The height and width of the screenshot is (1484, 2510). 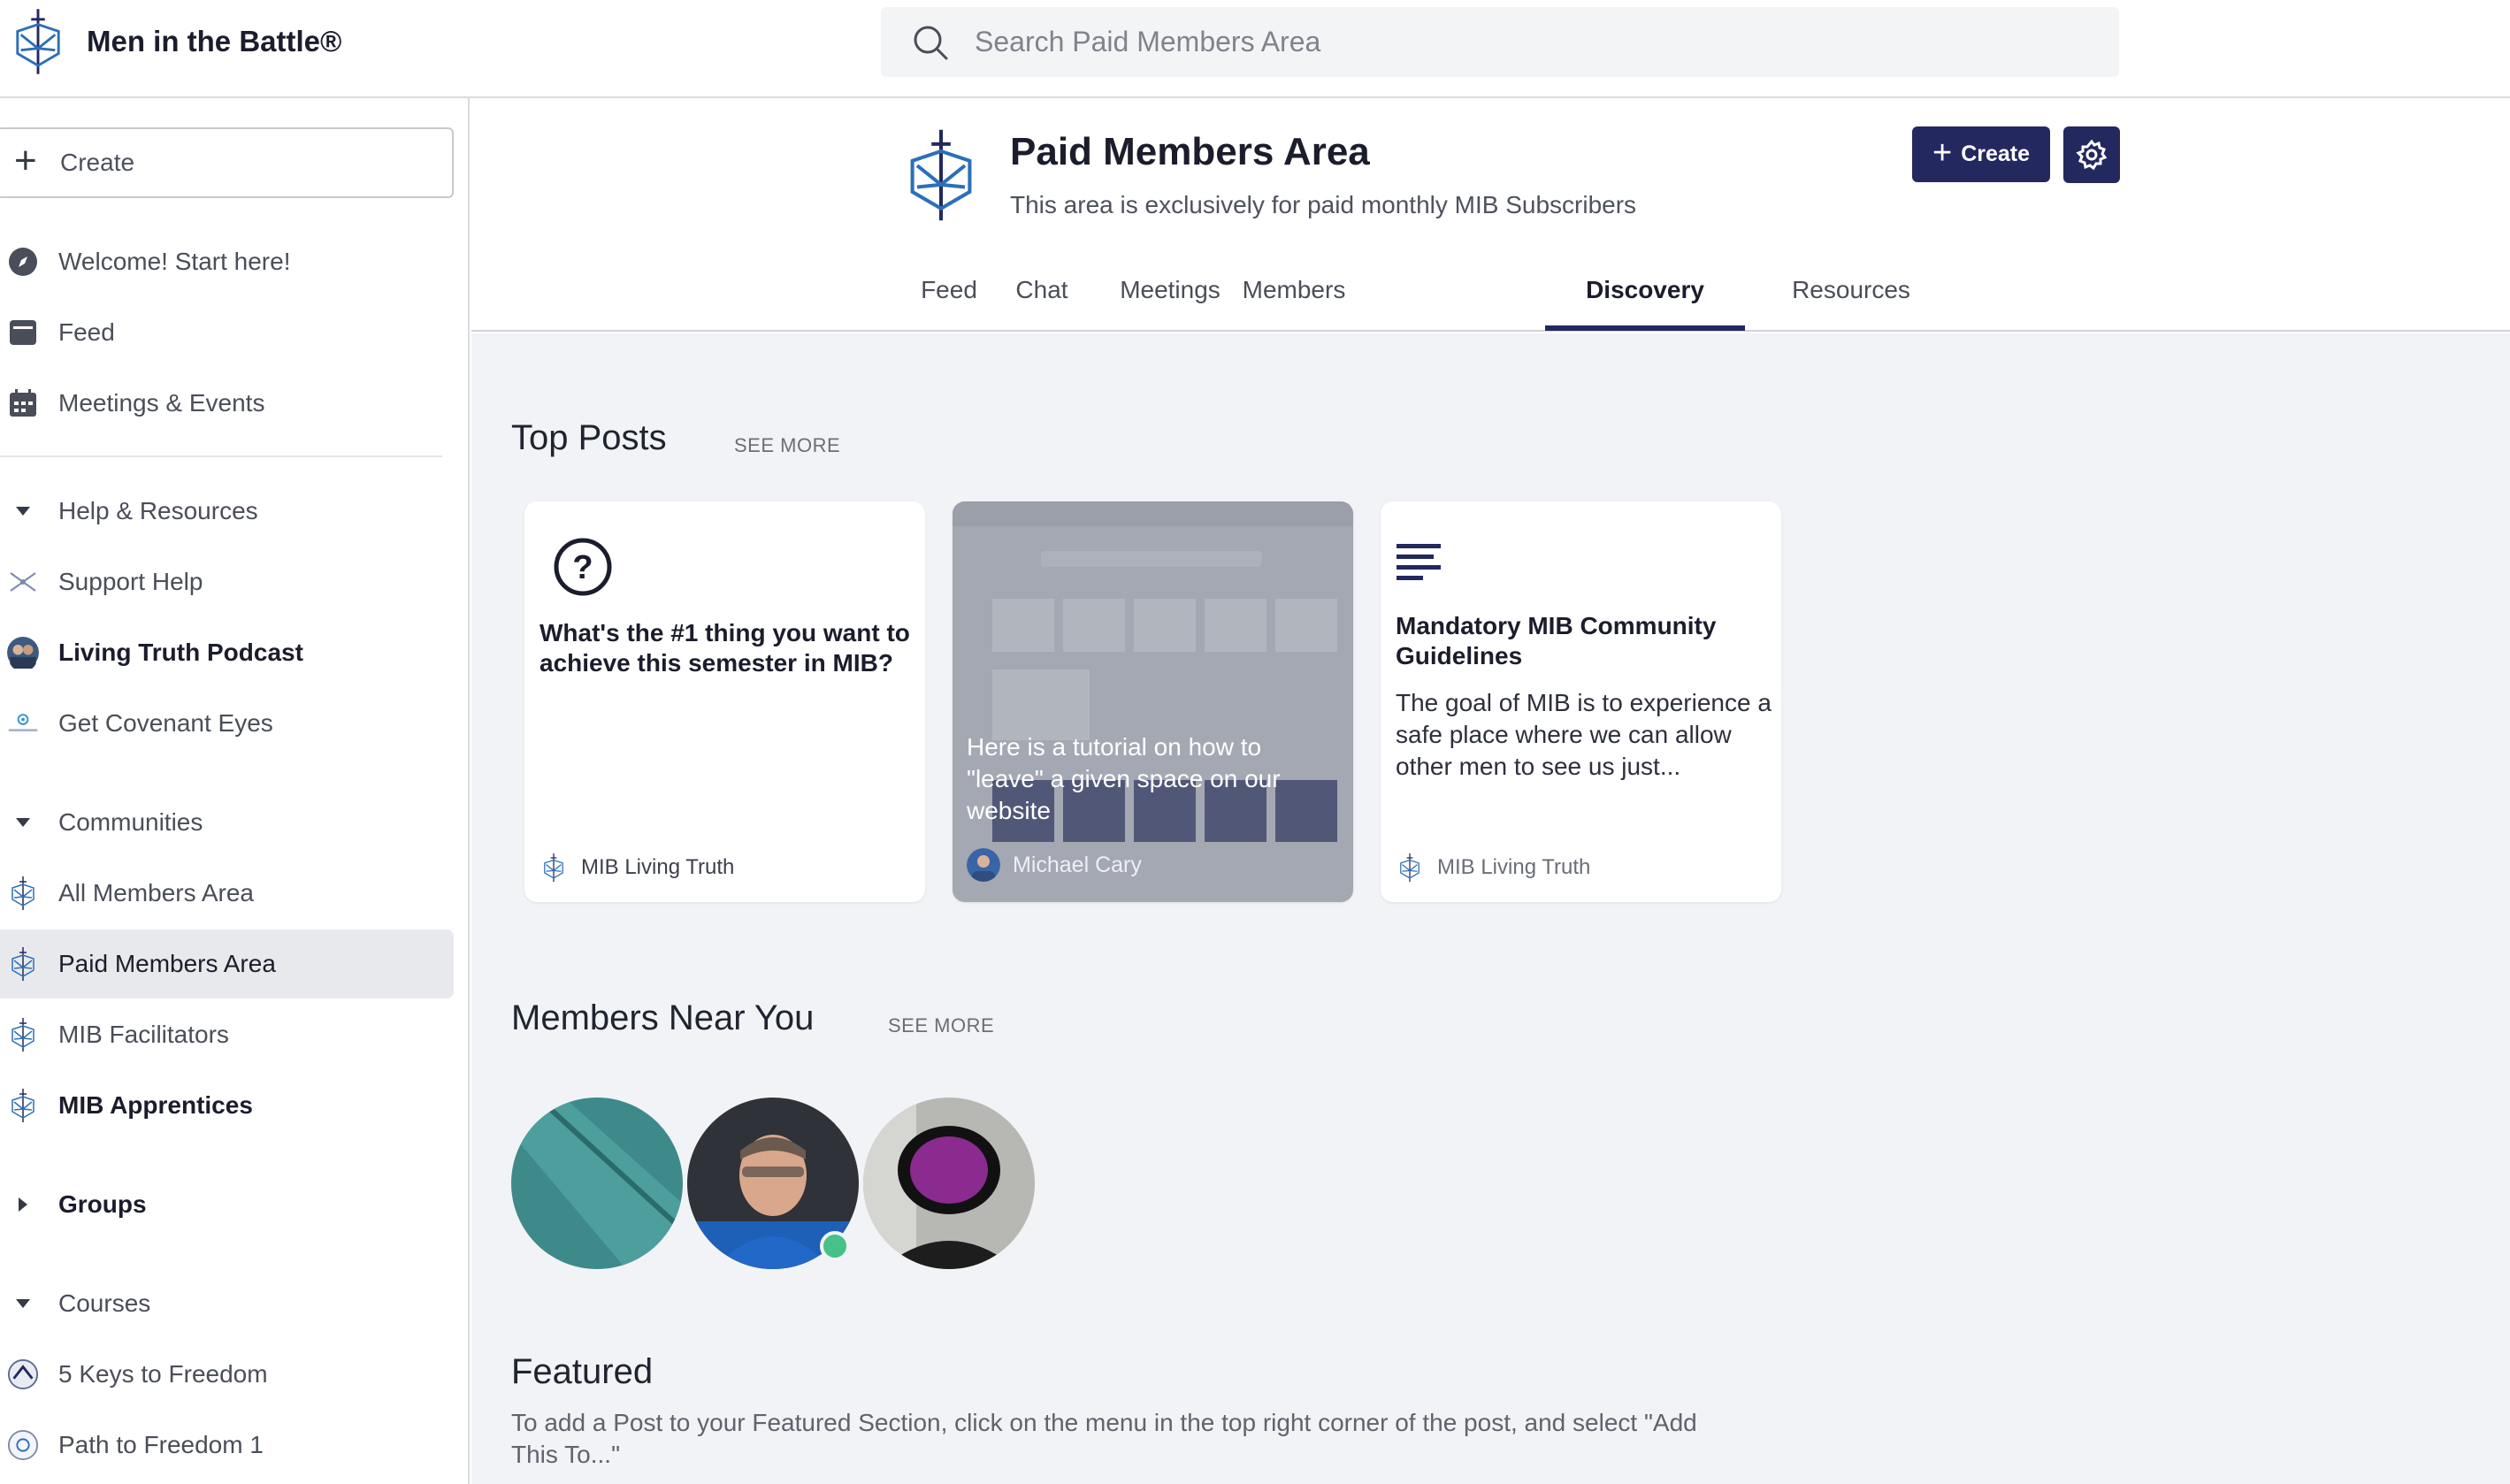 What do you see at coordinates (1514, 867) in the screenshot?
I see `post-card-author-name: MIB Living Truth` at bounding box center [1514, 867].